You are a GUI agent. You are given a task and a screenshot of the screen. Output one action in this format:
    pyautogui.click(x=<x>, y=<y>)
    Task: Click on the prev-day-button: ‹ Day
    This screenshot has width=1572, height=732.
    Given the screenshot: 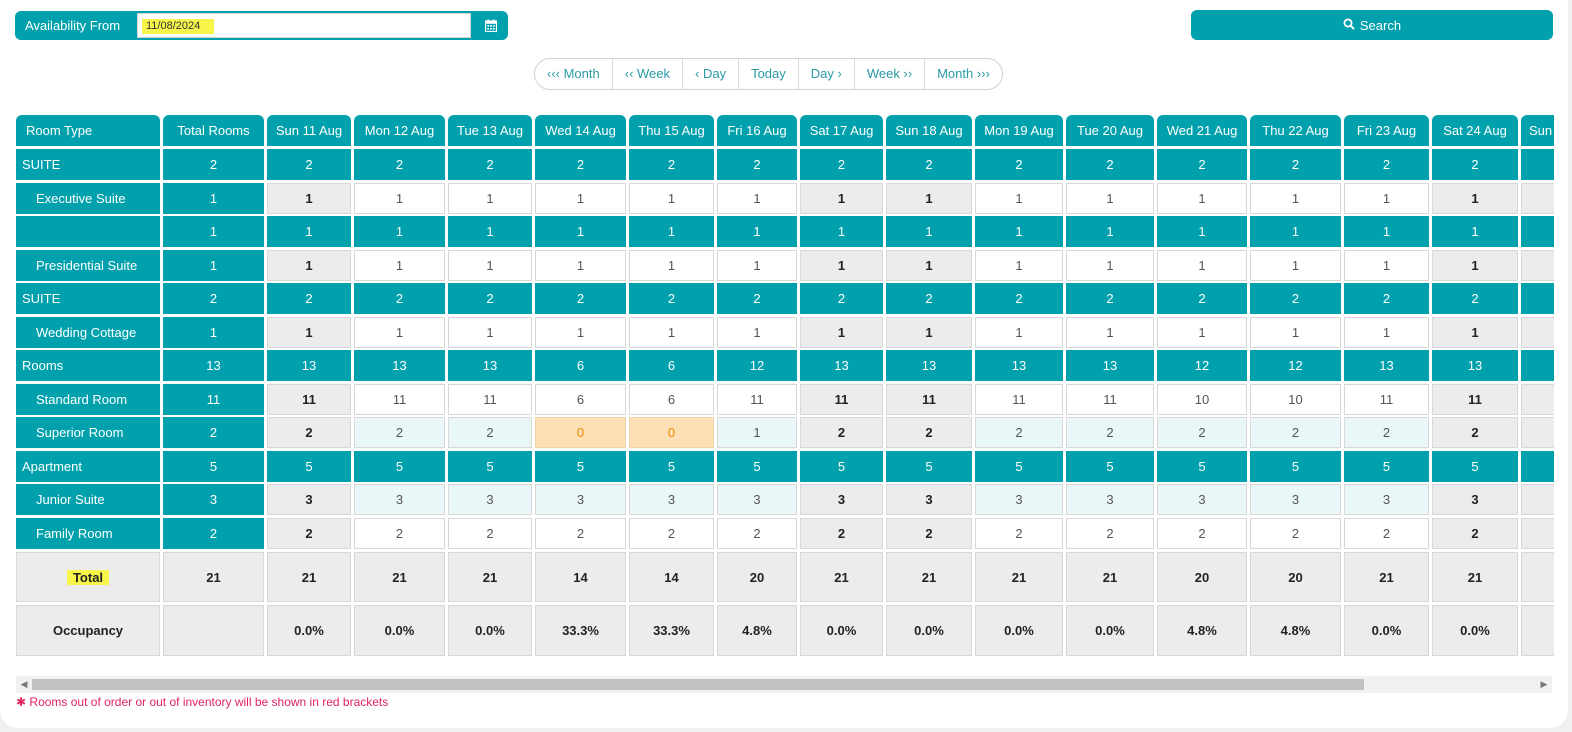 What is the action you would take?
    pyautogui.click(x=710, y=74)
    